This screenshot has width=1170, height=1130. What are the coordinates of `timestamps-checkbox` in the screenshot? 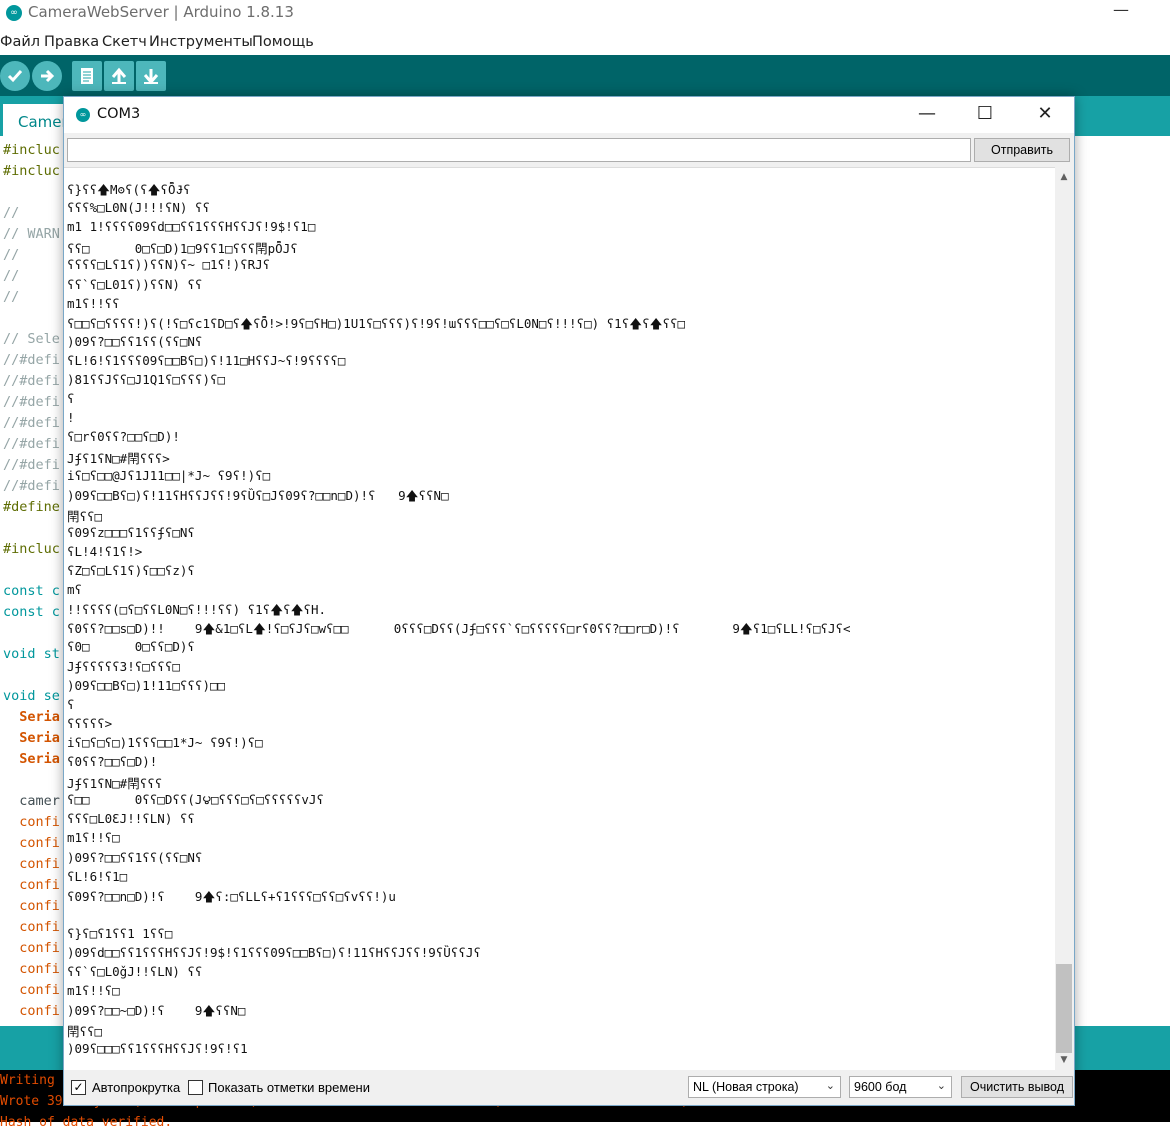 It's located at (195, 1087).